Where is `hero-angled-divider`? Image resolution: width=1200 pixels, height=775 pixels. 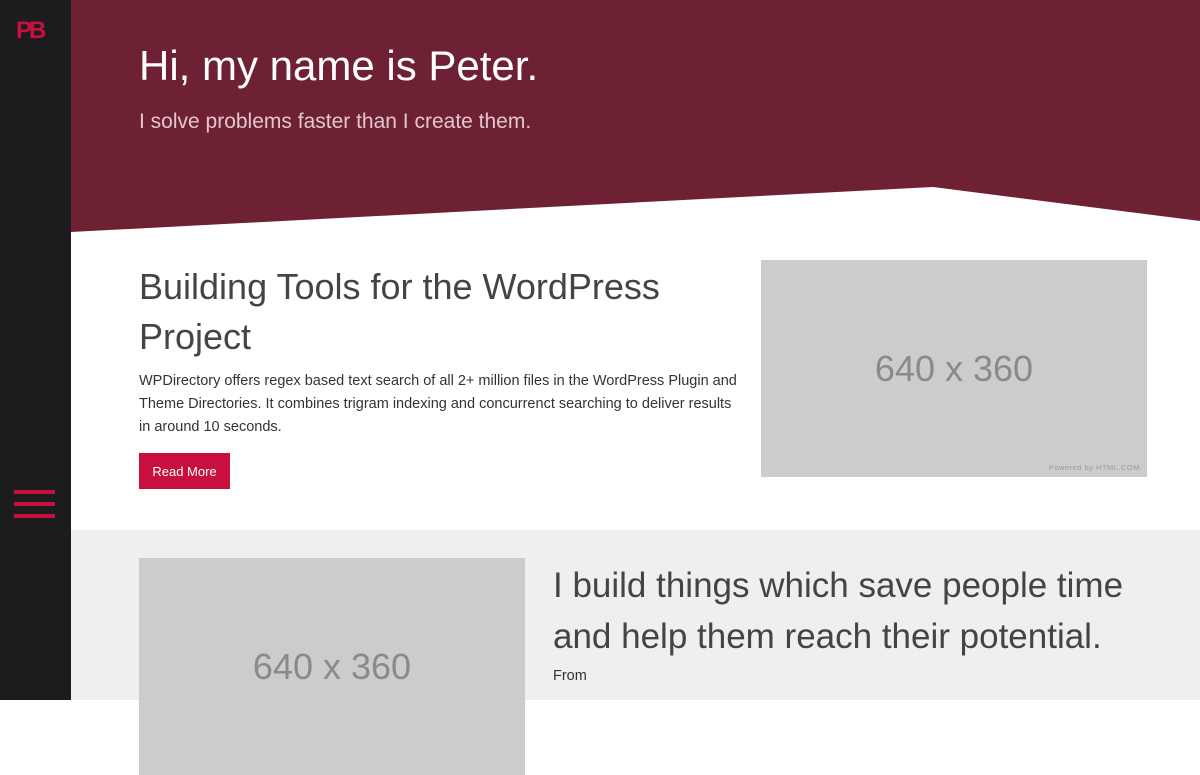
hero-angled-divider is located at coordinates (635, 209).